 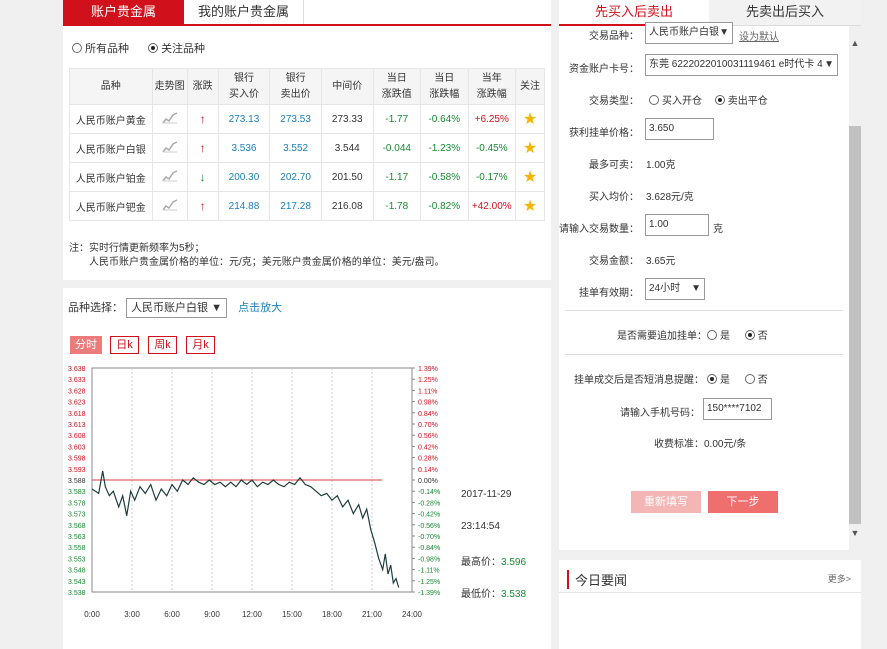 I want to click on y-tick-label: 3.593, so click(x=77, y=470).